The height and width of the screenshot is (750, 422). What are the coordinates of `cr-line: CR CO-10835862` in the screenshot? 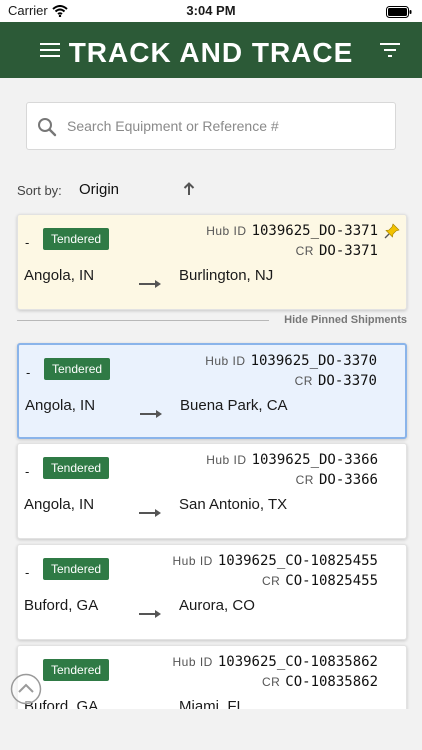 It's located at (320, 681).